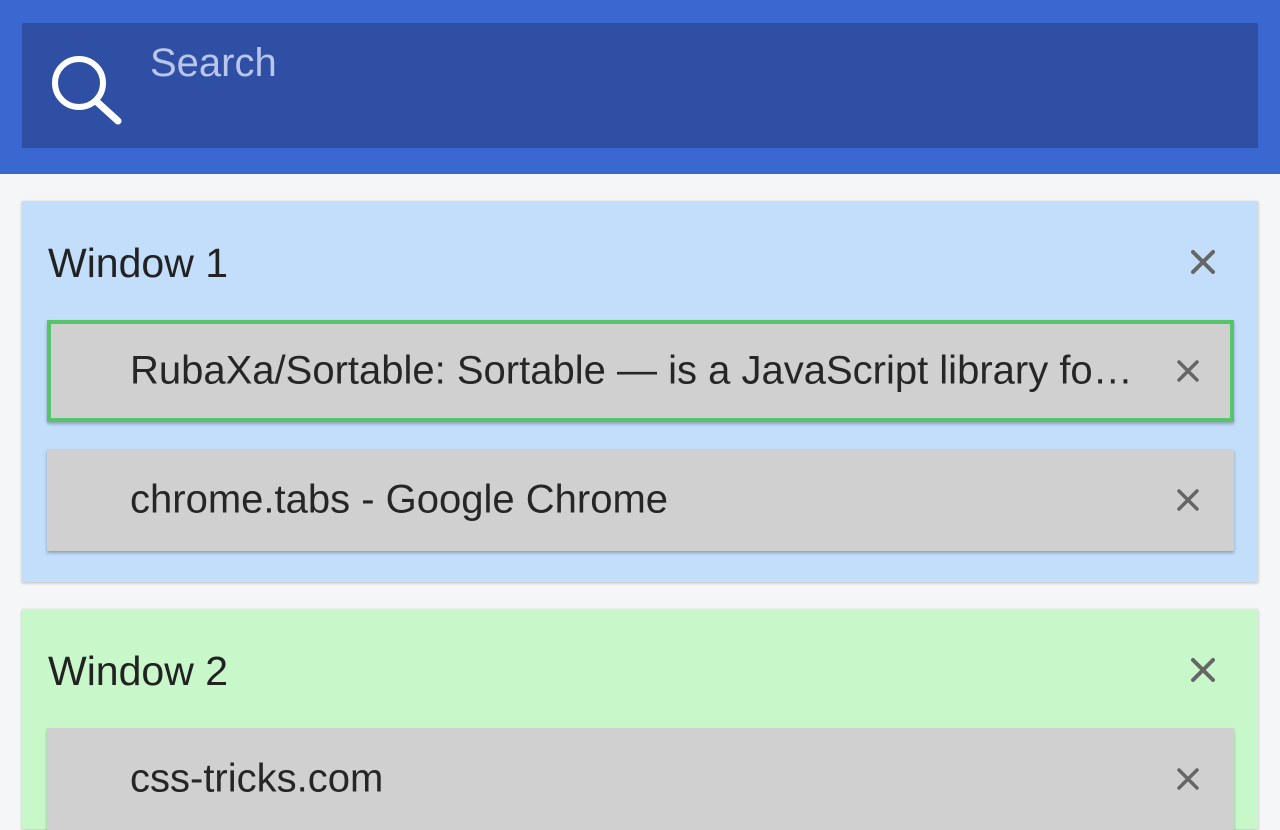 The image size is (1280, 830). What do you see at coordinates (640, 779) in the screenshot?
I see `tab-item: css-tricks.com` at bounding box center [640, 779].